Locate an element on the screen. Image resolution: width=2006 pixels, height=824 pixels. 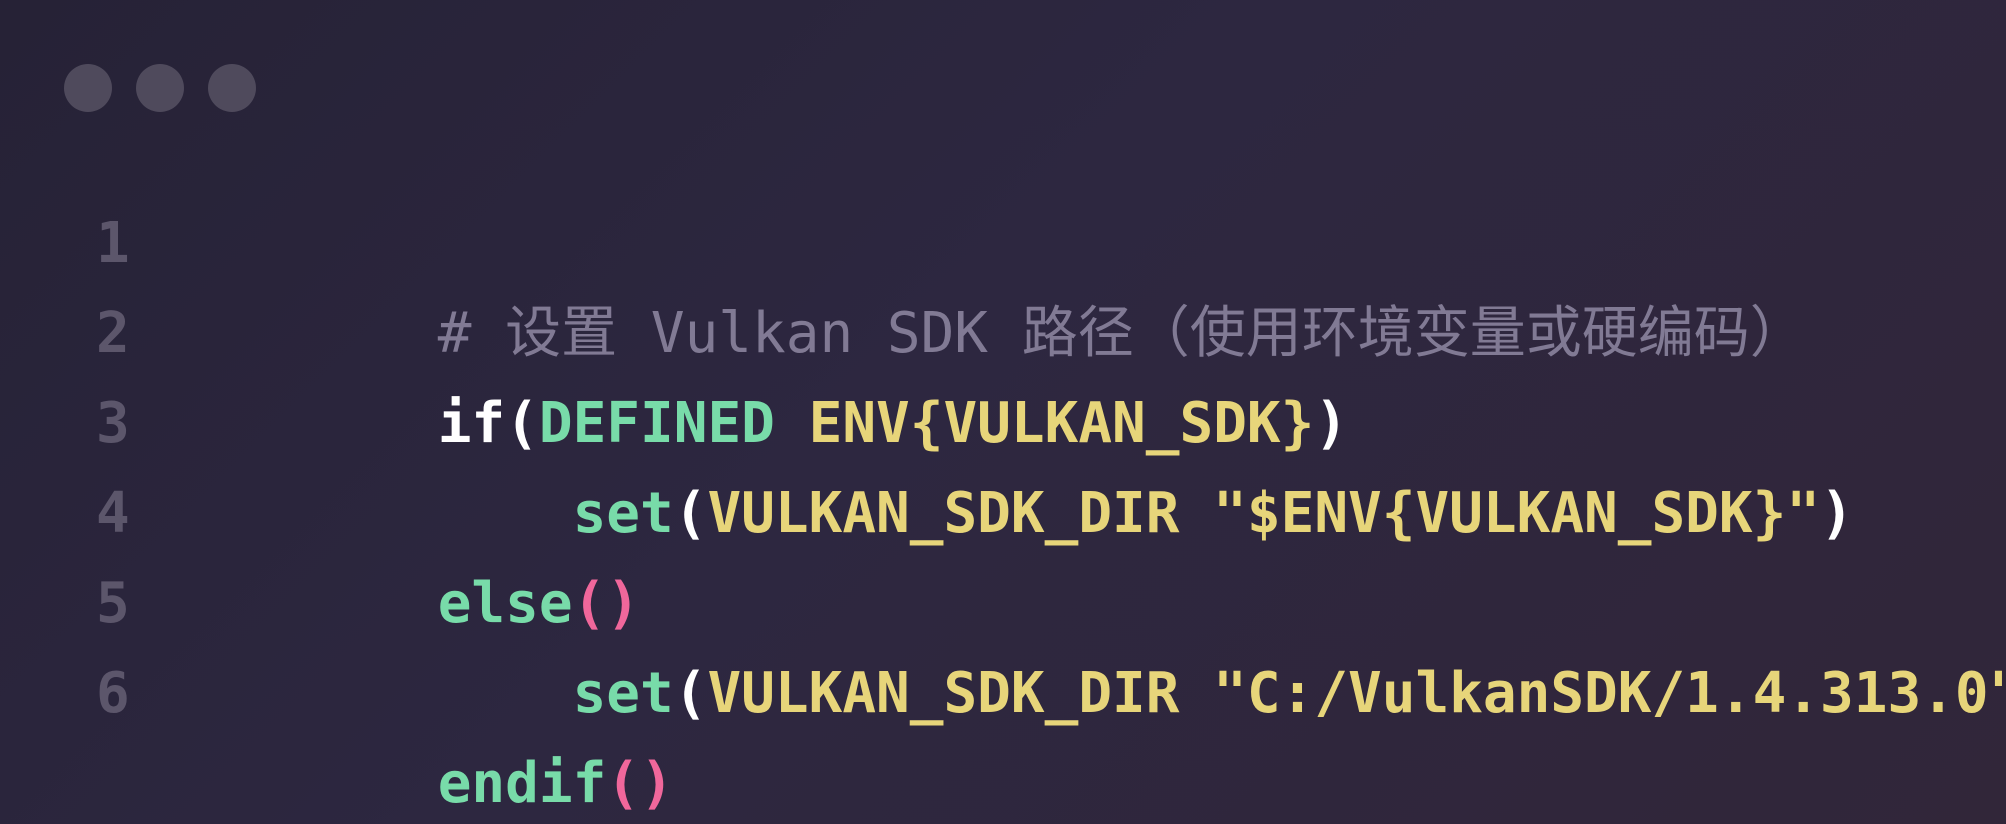
minimize-dot is located at coordinates (160, 88).